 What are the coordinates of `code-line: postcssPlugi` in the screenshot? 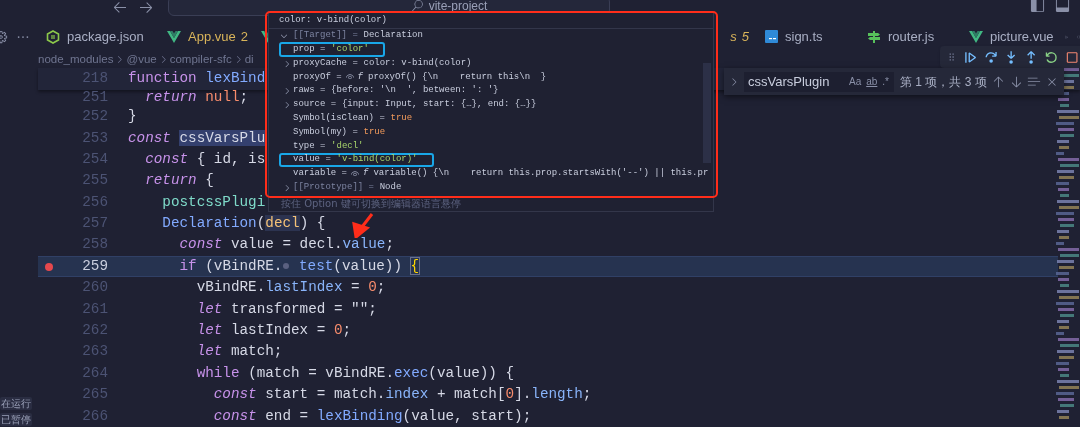 It's located at (213, 202).